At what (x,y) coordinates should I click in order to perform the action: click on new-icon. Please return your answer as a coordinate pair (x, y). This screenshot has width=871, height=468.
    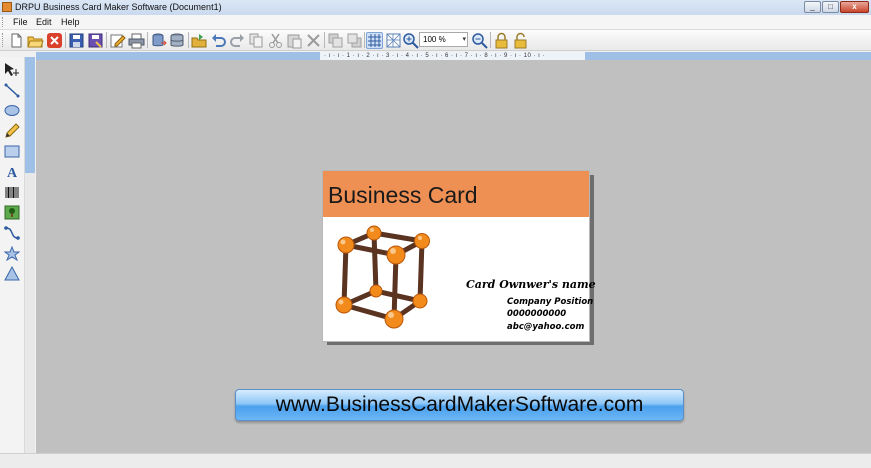
    Looking at the image, I should click on (16, 40).